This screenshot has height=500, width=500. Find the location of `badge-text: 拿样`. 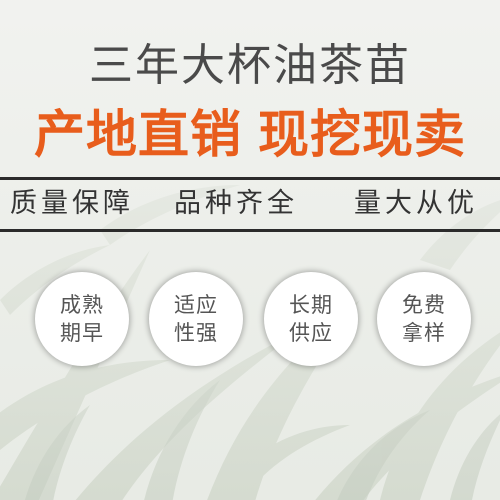

badge-text: 拿样 is located at coordinates (424, 333).